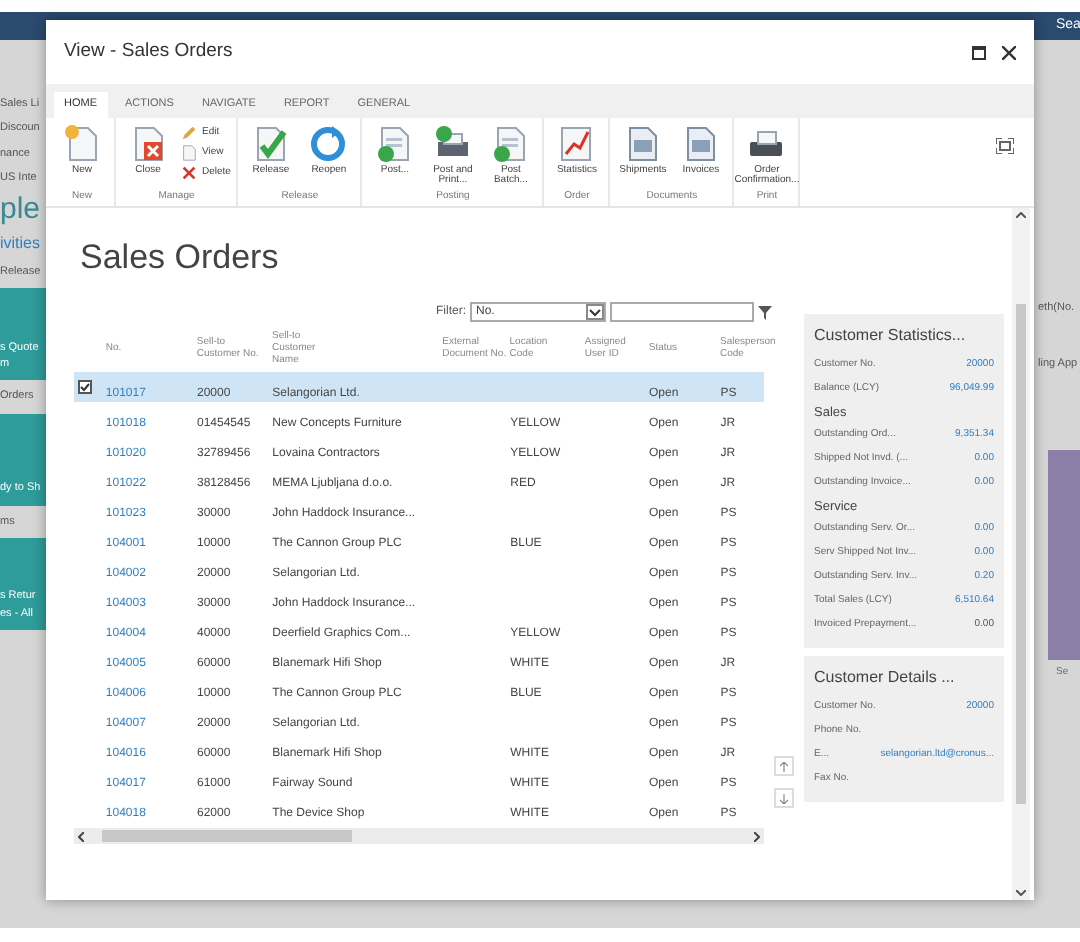  What do you see at coordinates (21, 209) in the screenshot?
I see `background-title: ple` at bounding box center [21, 209].